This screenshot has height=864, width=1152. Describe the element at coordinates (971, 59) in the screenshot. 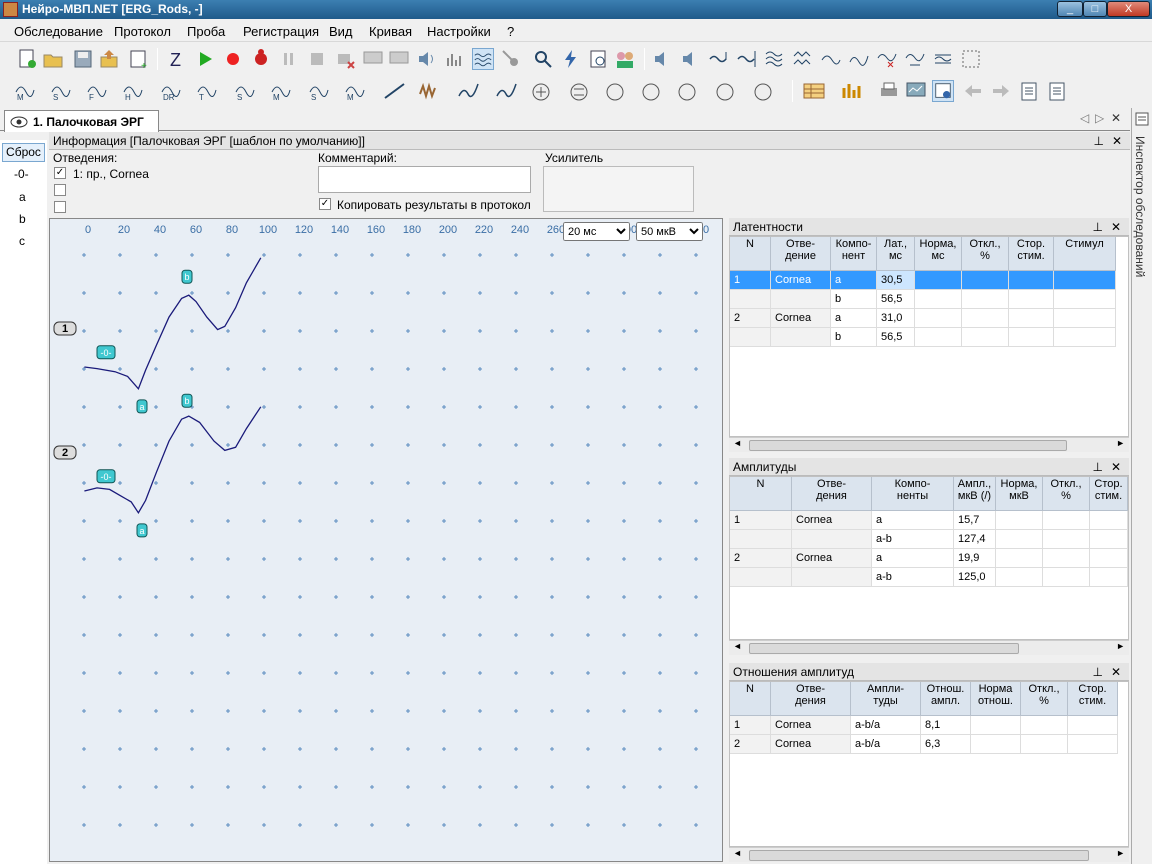

I see `selection-icon` at that location.